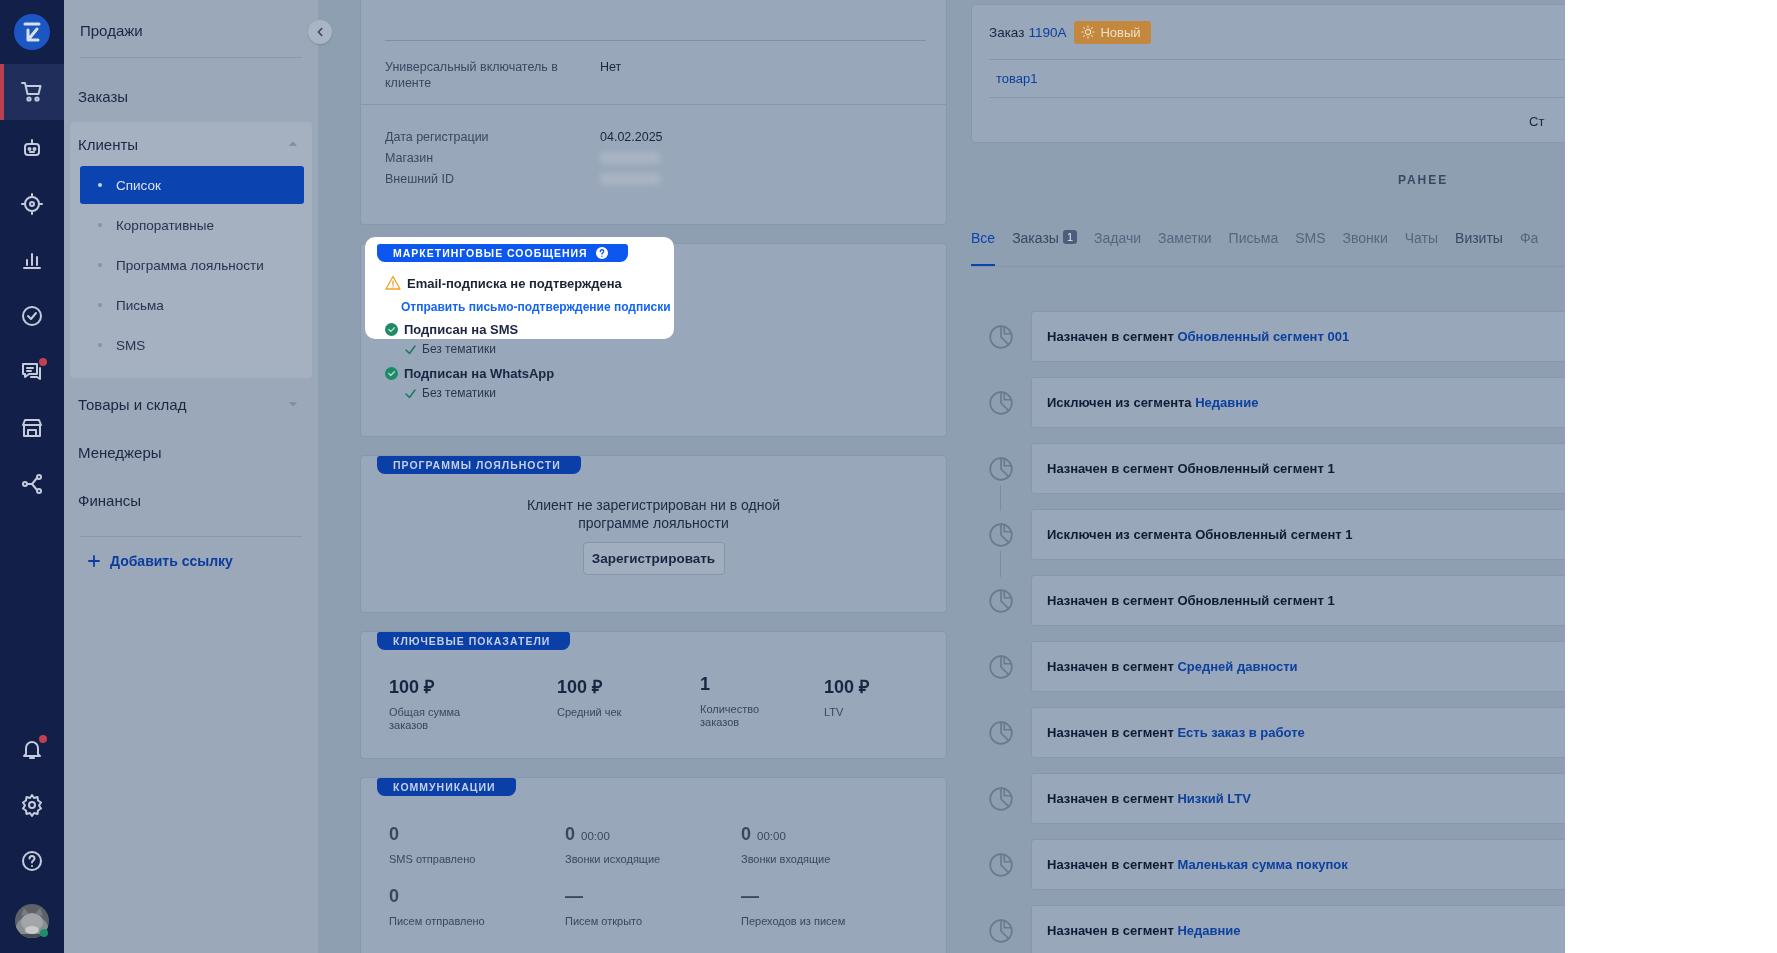  Describe the element at coordinates (479, 465) in the screenshot. I see `section-header: ПРОГРАММЫ ЛОЯЛЬНОСТИ` at that location.